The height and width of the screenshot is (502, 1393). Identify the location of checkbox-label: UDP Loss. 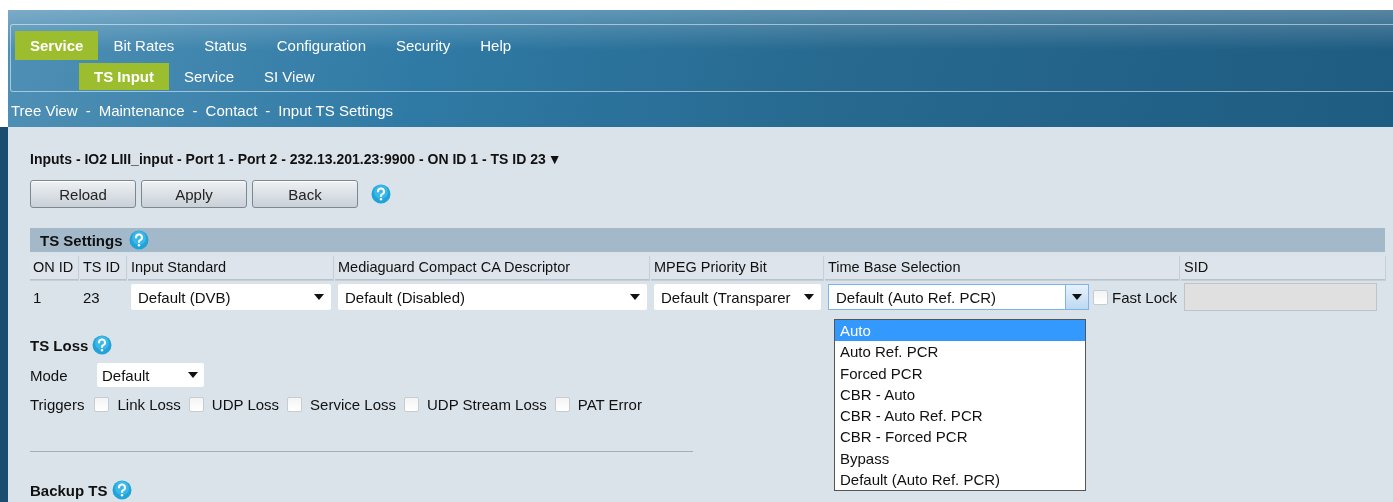
(245, 404).